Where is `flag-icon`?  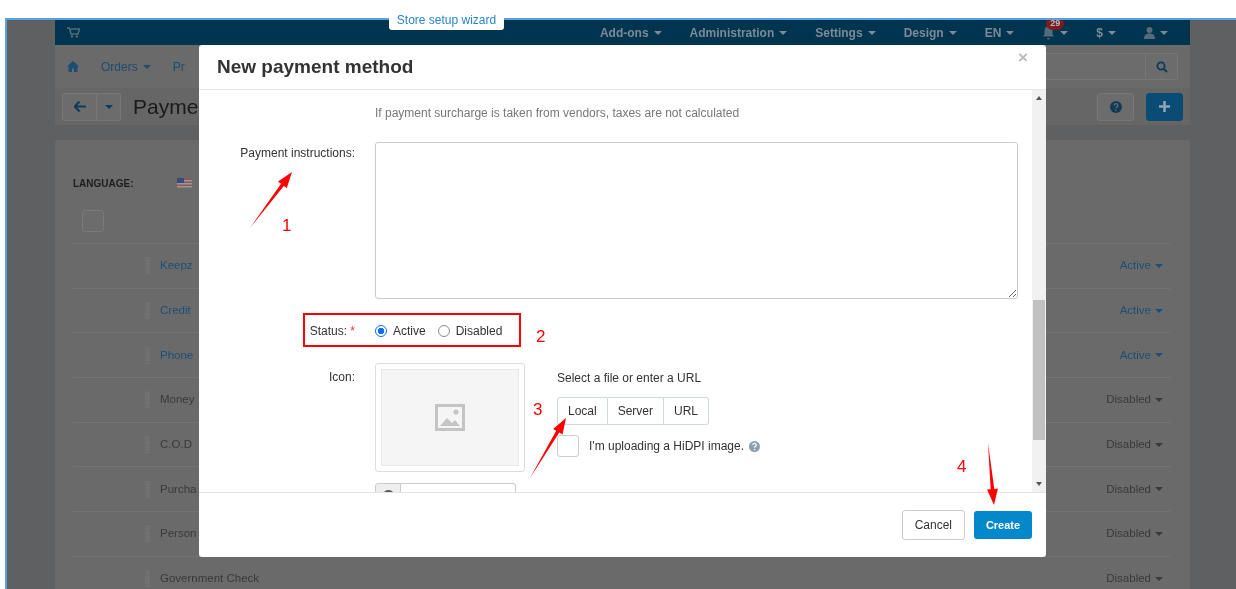 flag-icon is located at coordinates (184, 183).